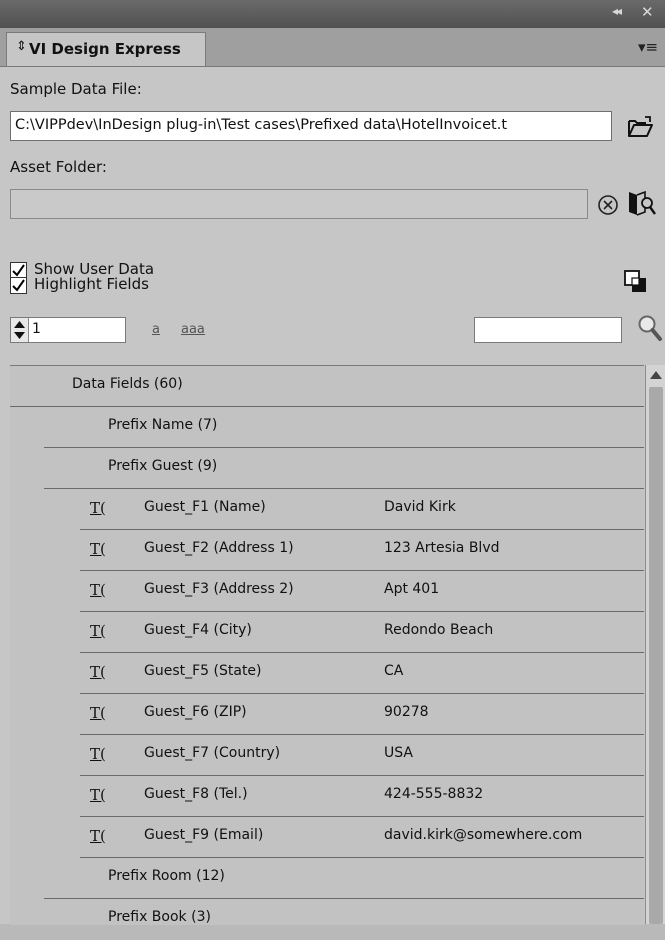 The height and width of the screenshot is (940, 665). Describe the element at coordinates (398, 753) in the screenshot. I see `field-value: USA` at that location.